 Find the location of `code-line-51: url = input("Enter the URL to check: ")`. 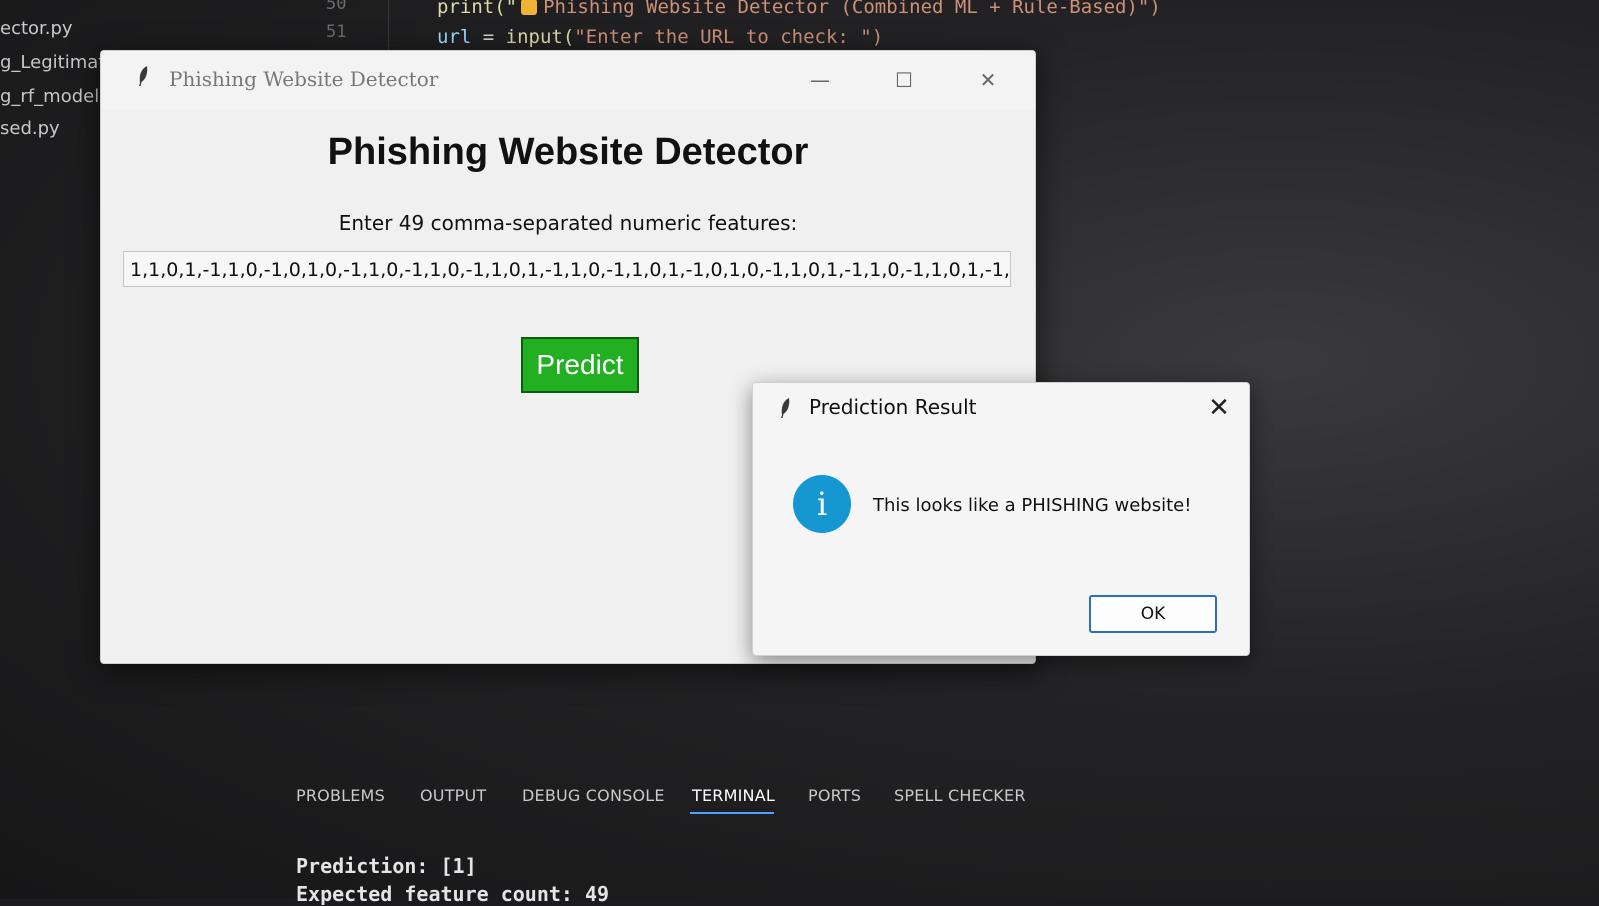

code-line-51: url = input("Enter the URL to check: ") is located at coordinates (660, 37).